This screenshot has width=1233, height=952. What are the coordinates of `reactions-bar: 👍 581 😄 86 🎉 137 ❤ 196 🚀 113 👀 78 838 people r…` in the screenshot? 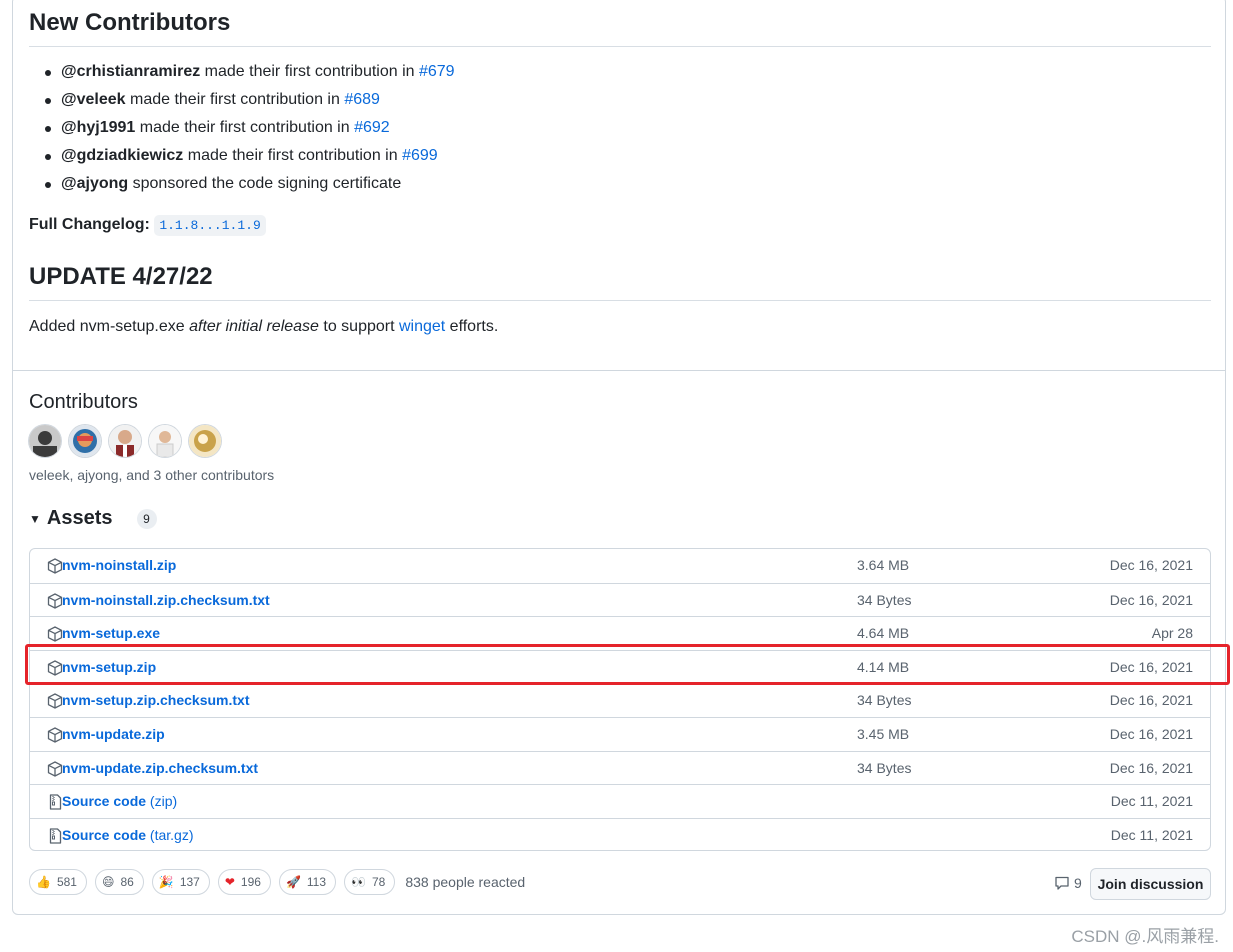 It's located at (277, 882).